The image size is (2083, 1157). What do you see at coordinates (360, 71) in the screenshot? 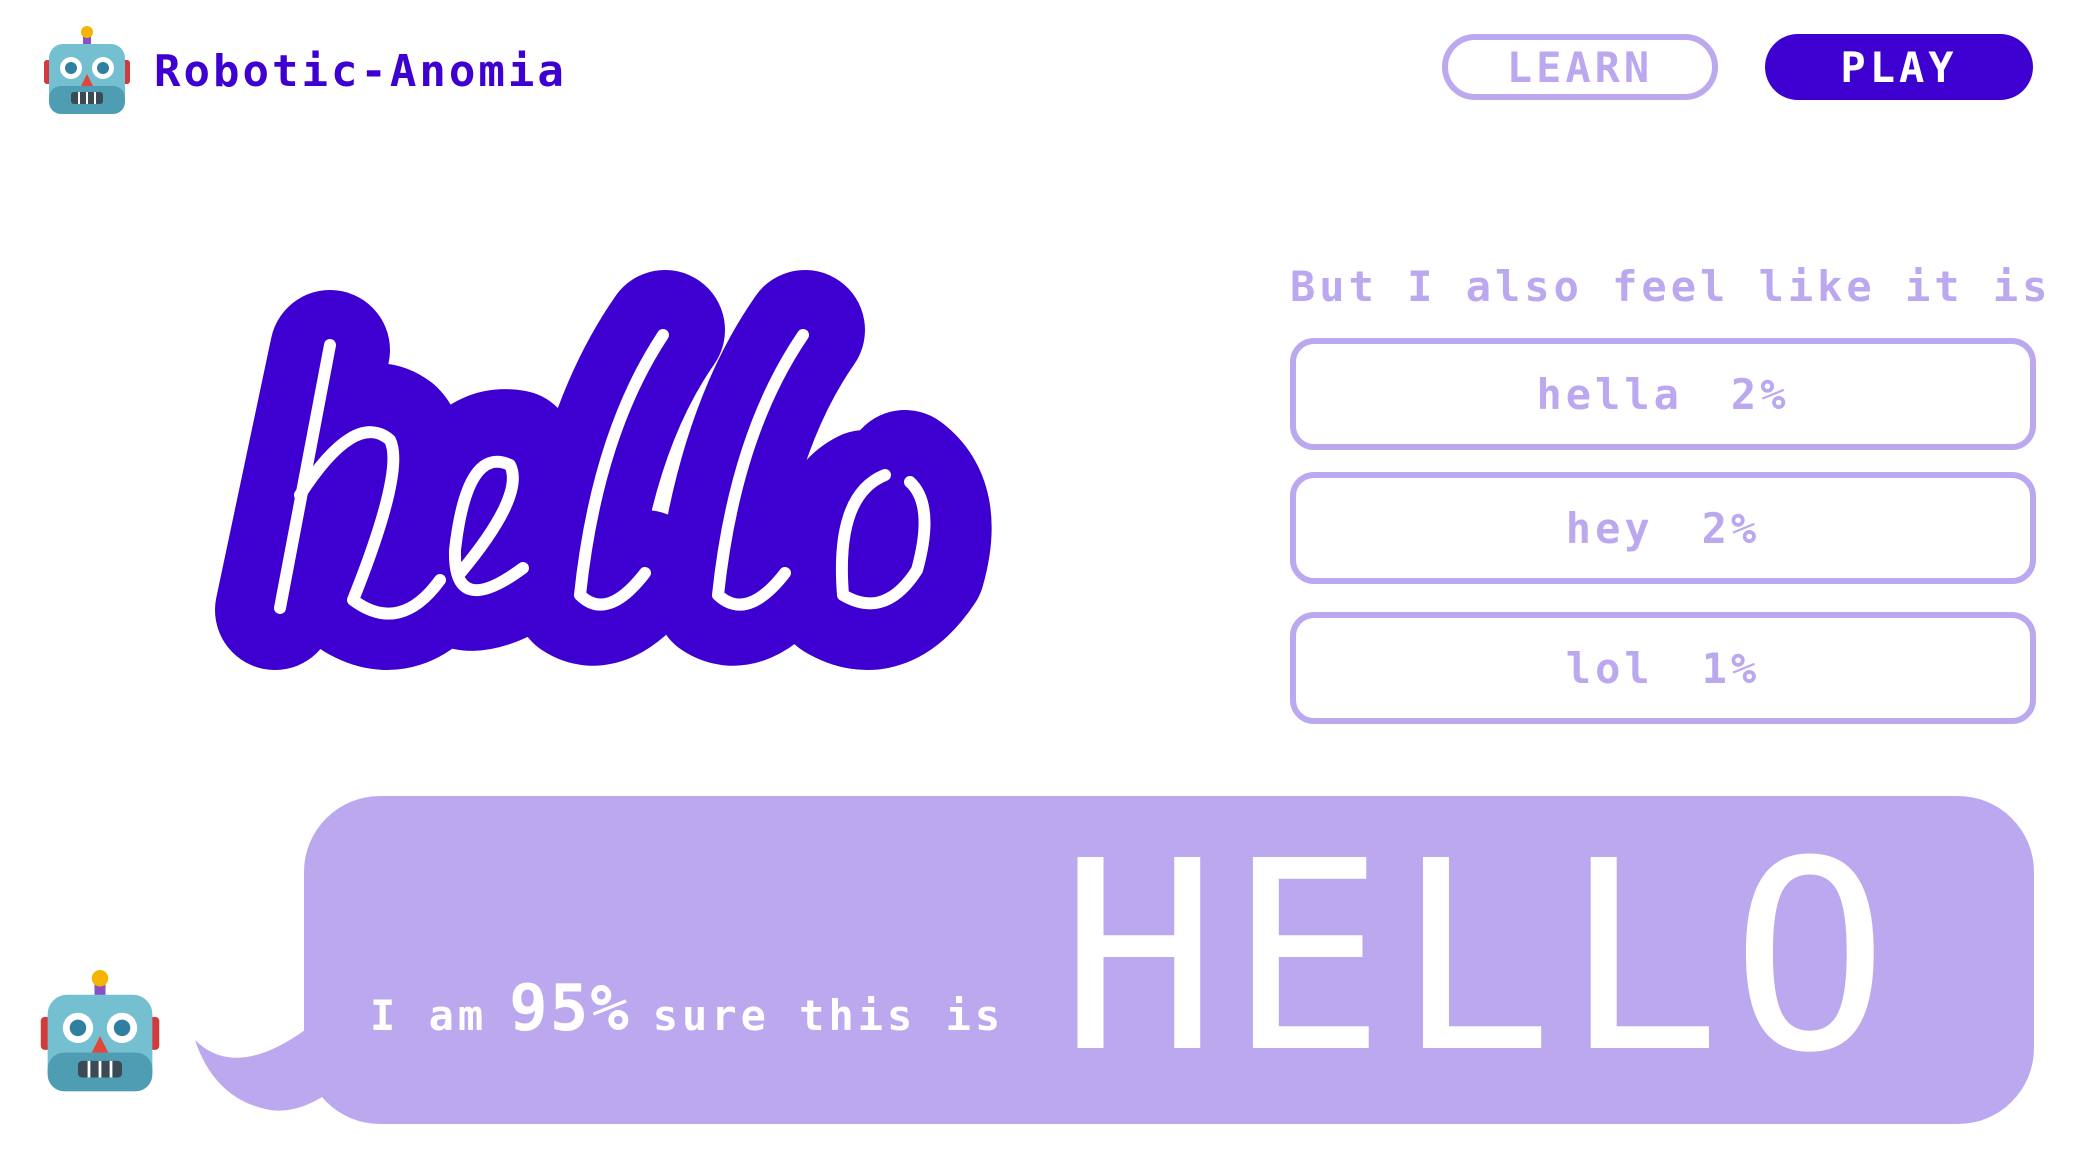
I see `brand-title: Robotic-Anomia` at bounding box center [360, 71].